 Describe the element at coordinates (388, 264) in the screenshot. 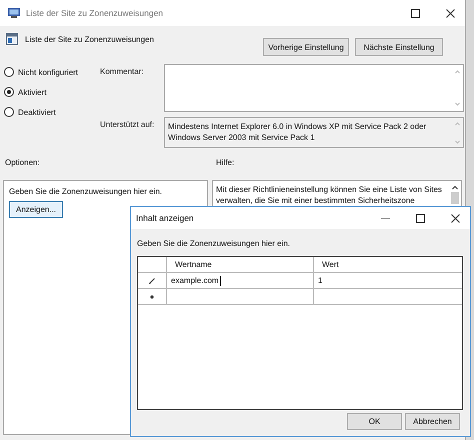

I see `column-header: Wert` at that location.